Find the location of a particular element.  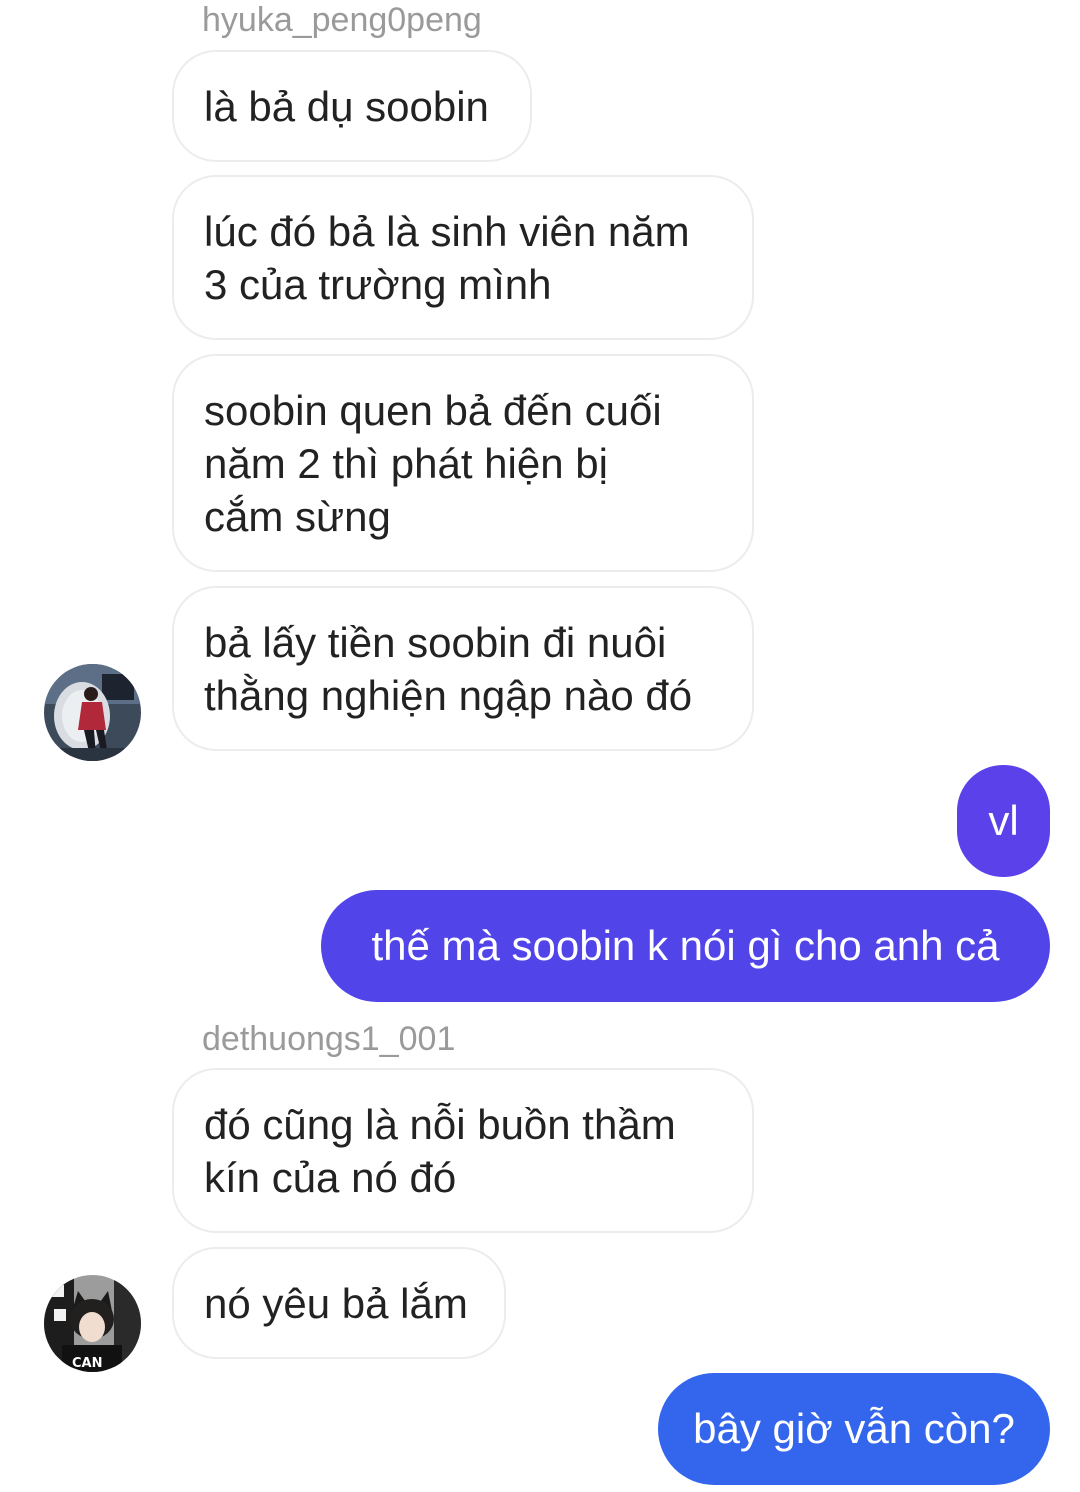

incoming-message-bubble: là bả dụ soobin is located at coordinates (352, 106).